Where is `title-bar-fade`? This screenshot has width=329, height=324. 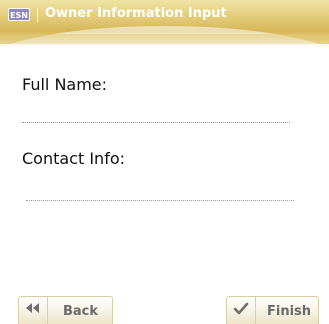
title-bar-fade is located at coordinates (164, 41).